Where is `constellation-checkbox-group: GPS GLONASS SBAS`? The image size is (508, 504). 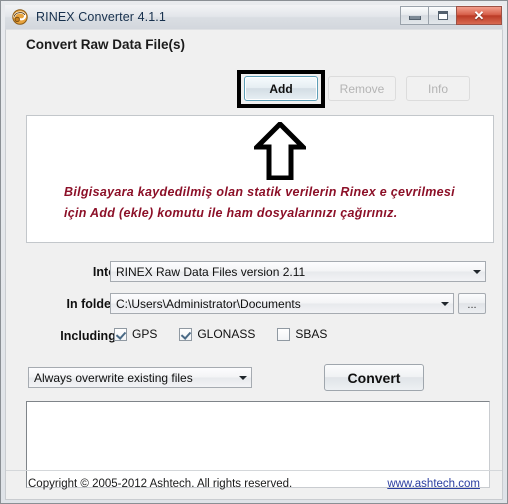 constellation-checkbox-group: GPS GLONASS SBAS is located at coordinates (231, 334).